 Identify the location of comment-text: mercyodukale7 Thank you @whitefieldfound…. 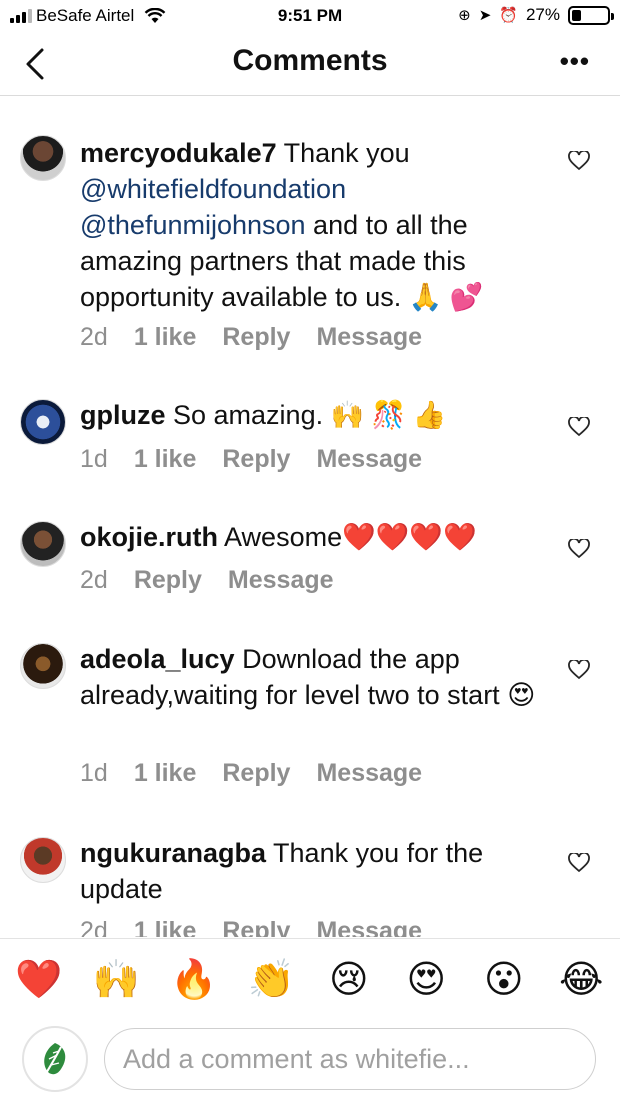
(282, 225).